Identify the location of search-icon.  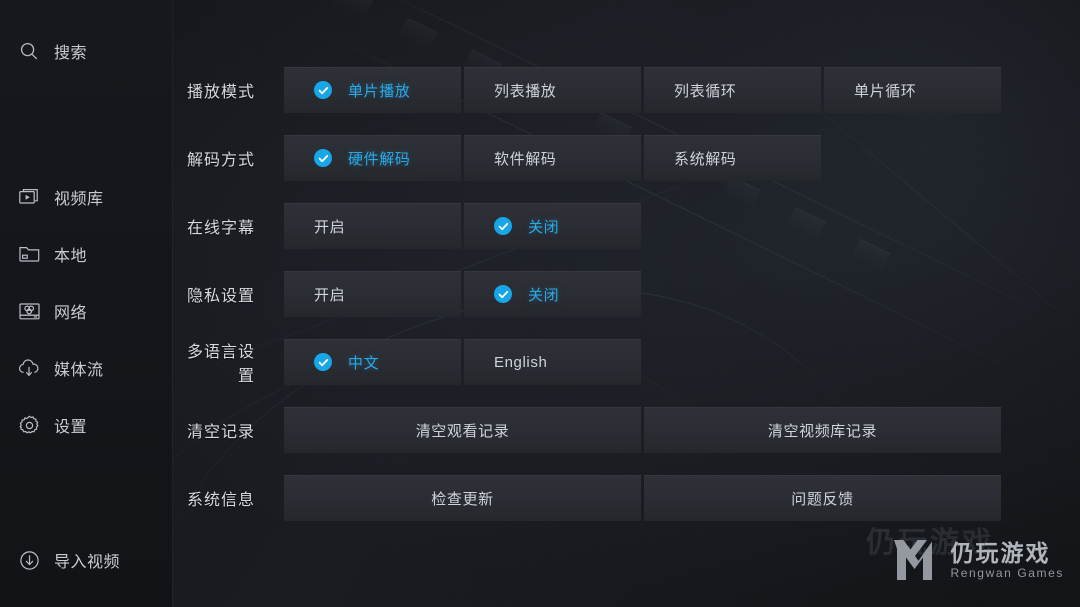
(29, 51).